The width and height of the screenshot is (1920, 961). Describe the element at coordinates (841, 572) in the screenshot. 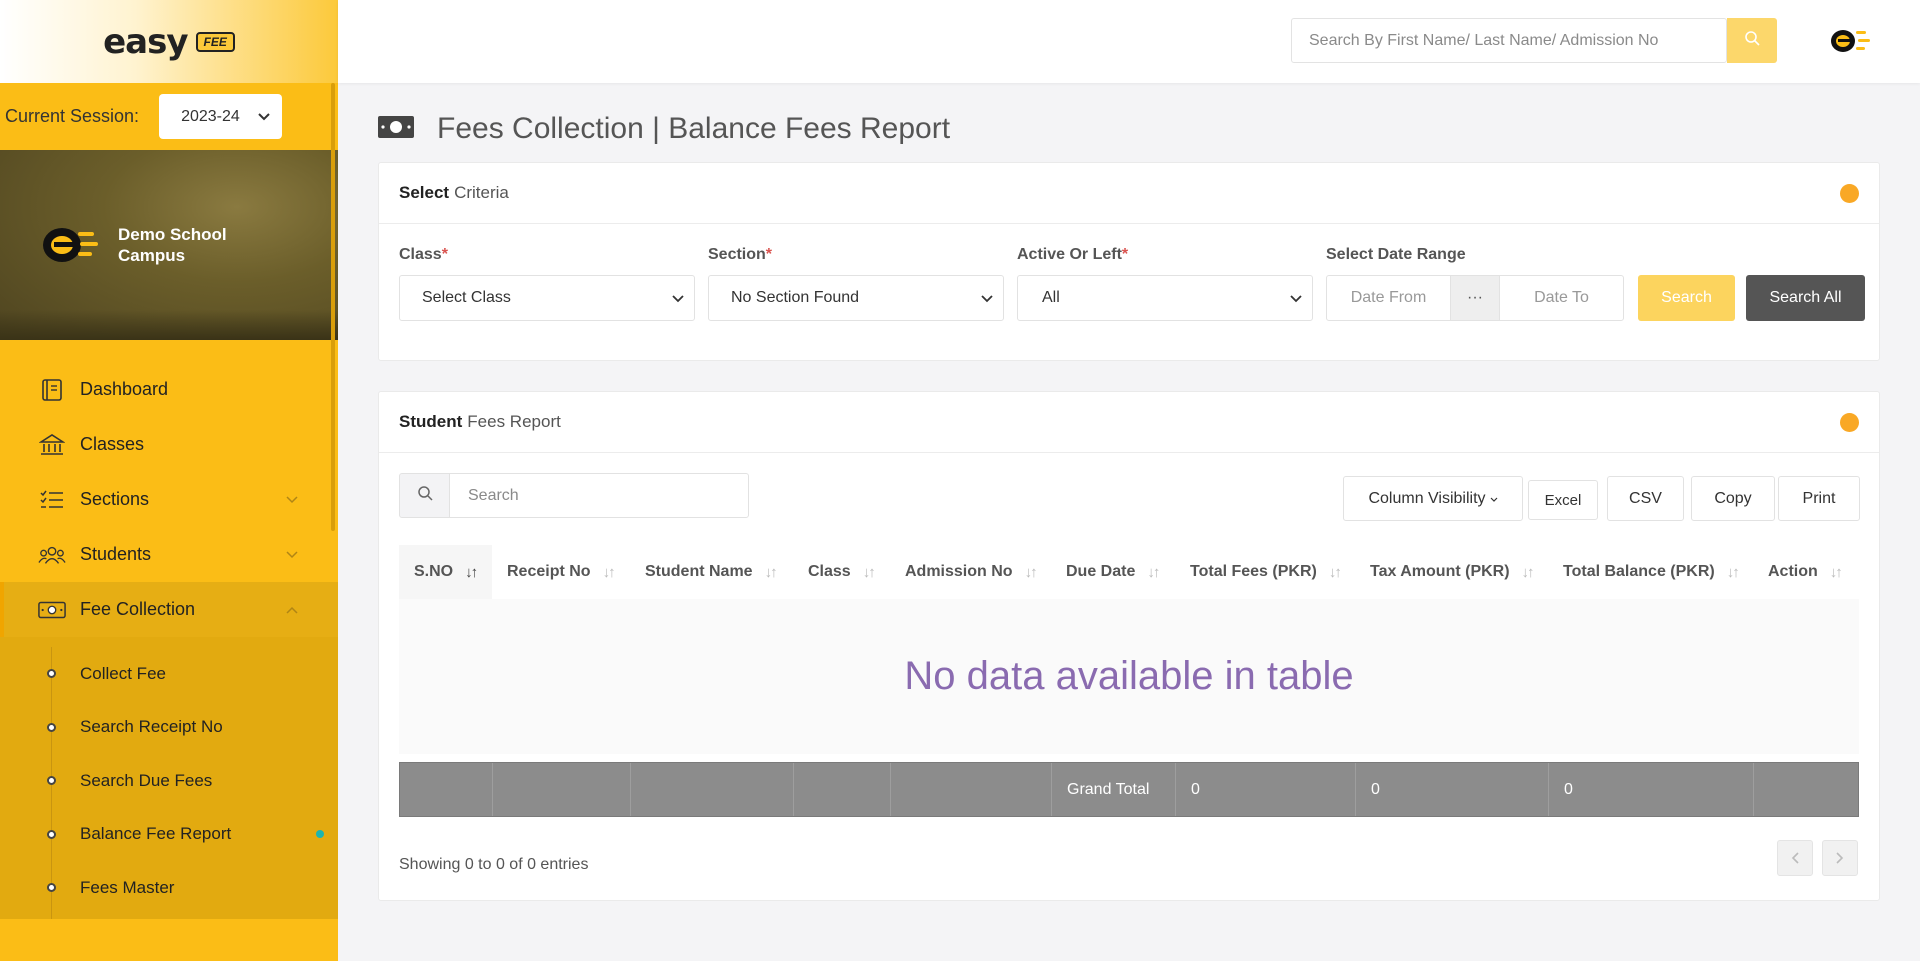

I see `column-header-class: Class ↓↑` at that location.